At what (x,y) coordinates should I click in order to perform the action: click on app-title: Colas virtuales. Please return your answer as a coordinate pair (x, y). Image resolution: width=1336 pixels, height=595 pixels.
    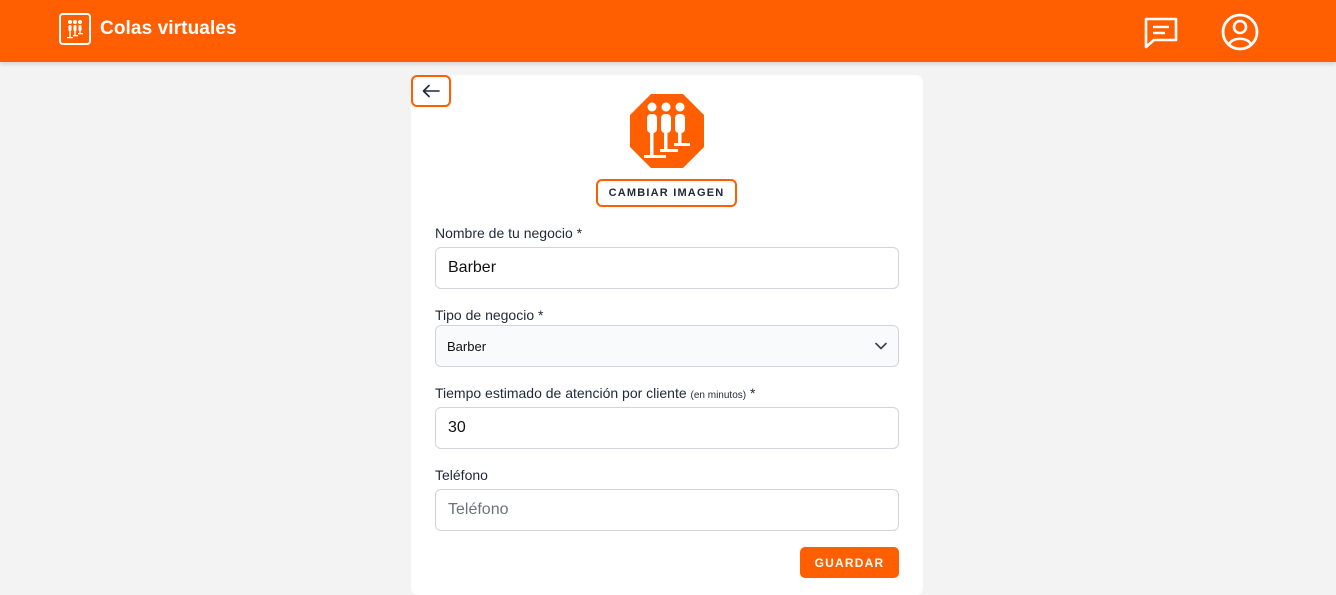
    Looking at the image, I should click on (168, 28).